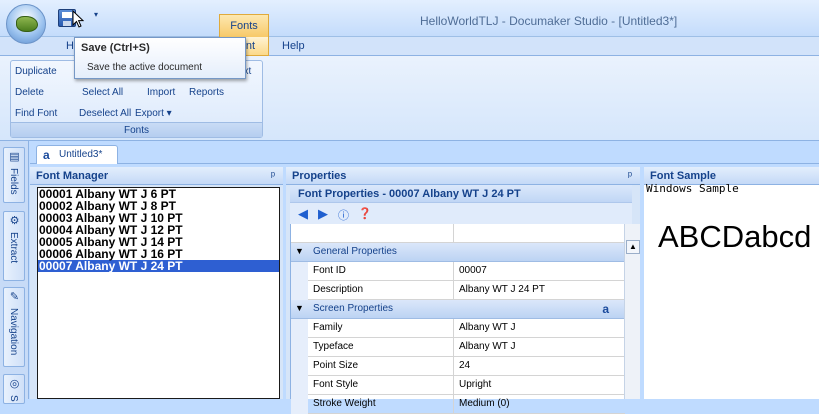 Image resolution: width=819 pixels, height=414 pixels. What do you see at coordinates (683, 176) in the screenshot?
I see `font-sample-title: Font Sample` at bounding box center [683, 176].